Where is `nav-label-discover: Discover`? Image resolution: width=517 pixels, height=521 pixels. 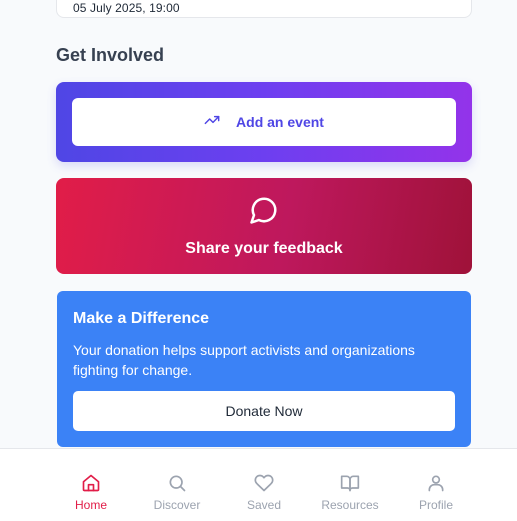 nav-label-discover: Discover is located at coordinates (177, 505).